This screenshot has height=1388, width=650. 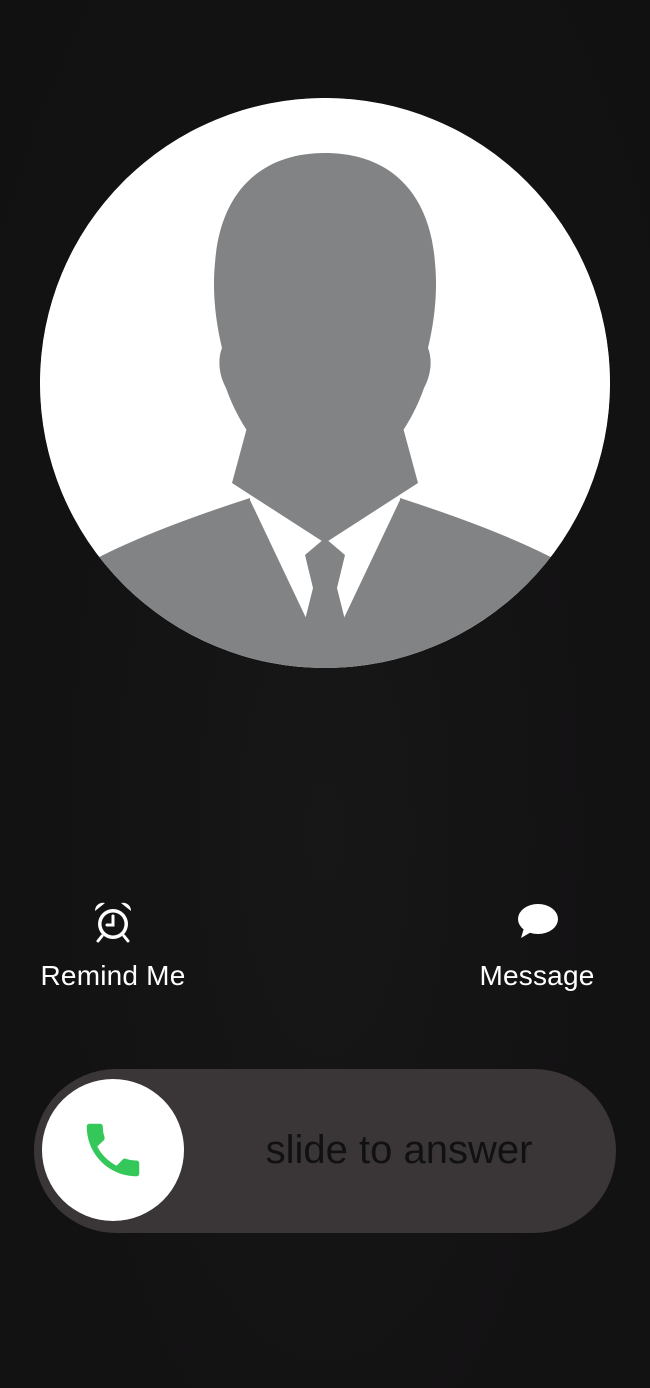 I want to click on message-button: Message, so click(x=537, y=946).